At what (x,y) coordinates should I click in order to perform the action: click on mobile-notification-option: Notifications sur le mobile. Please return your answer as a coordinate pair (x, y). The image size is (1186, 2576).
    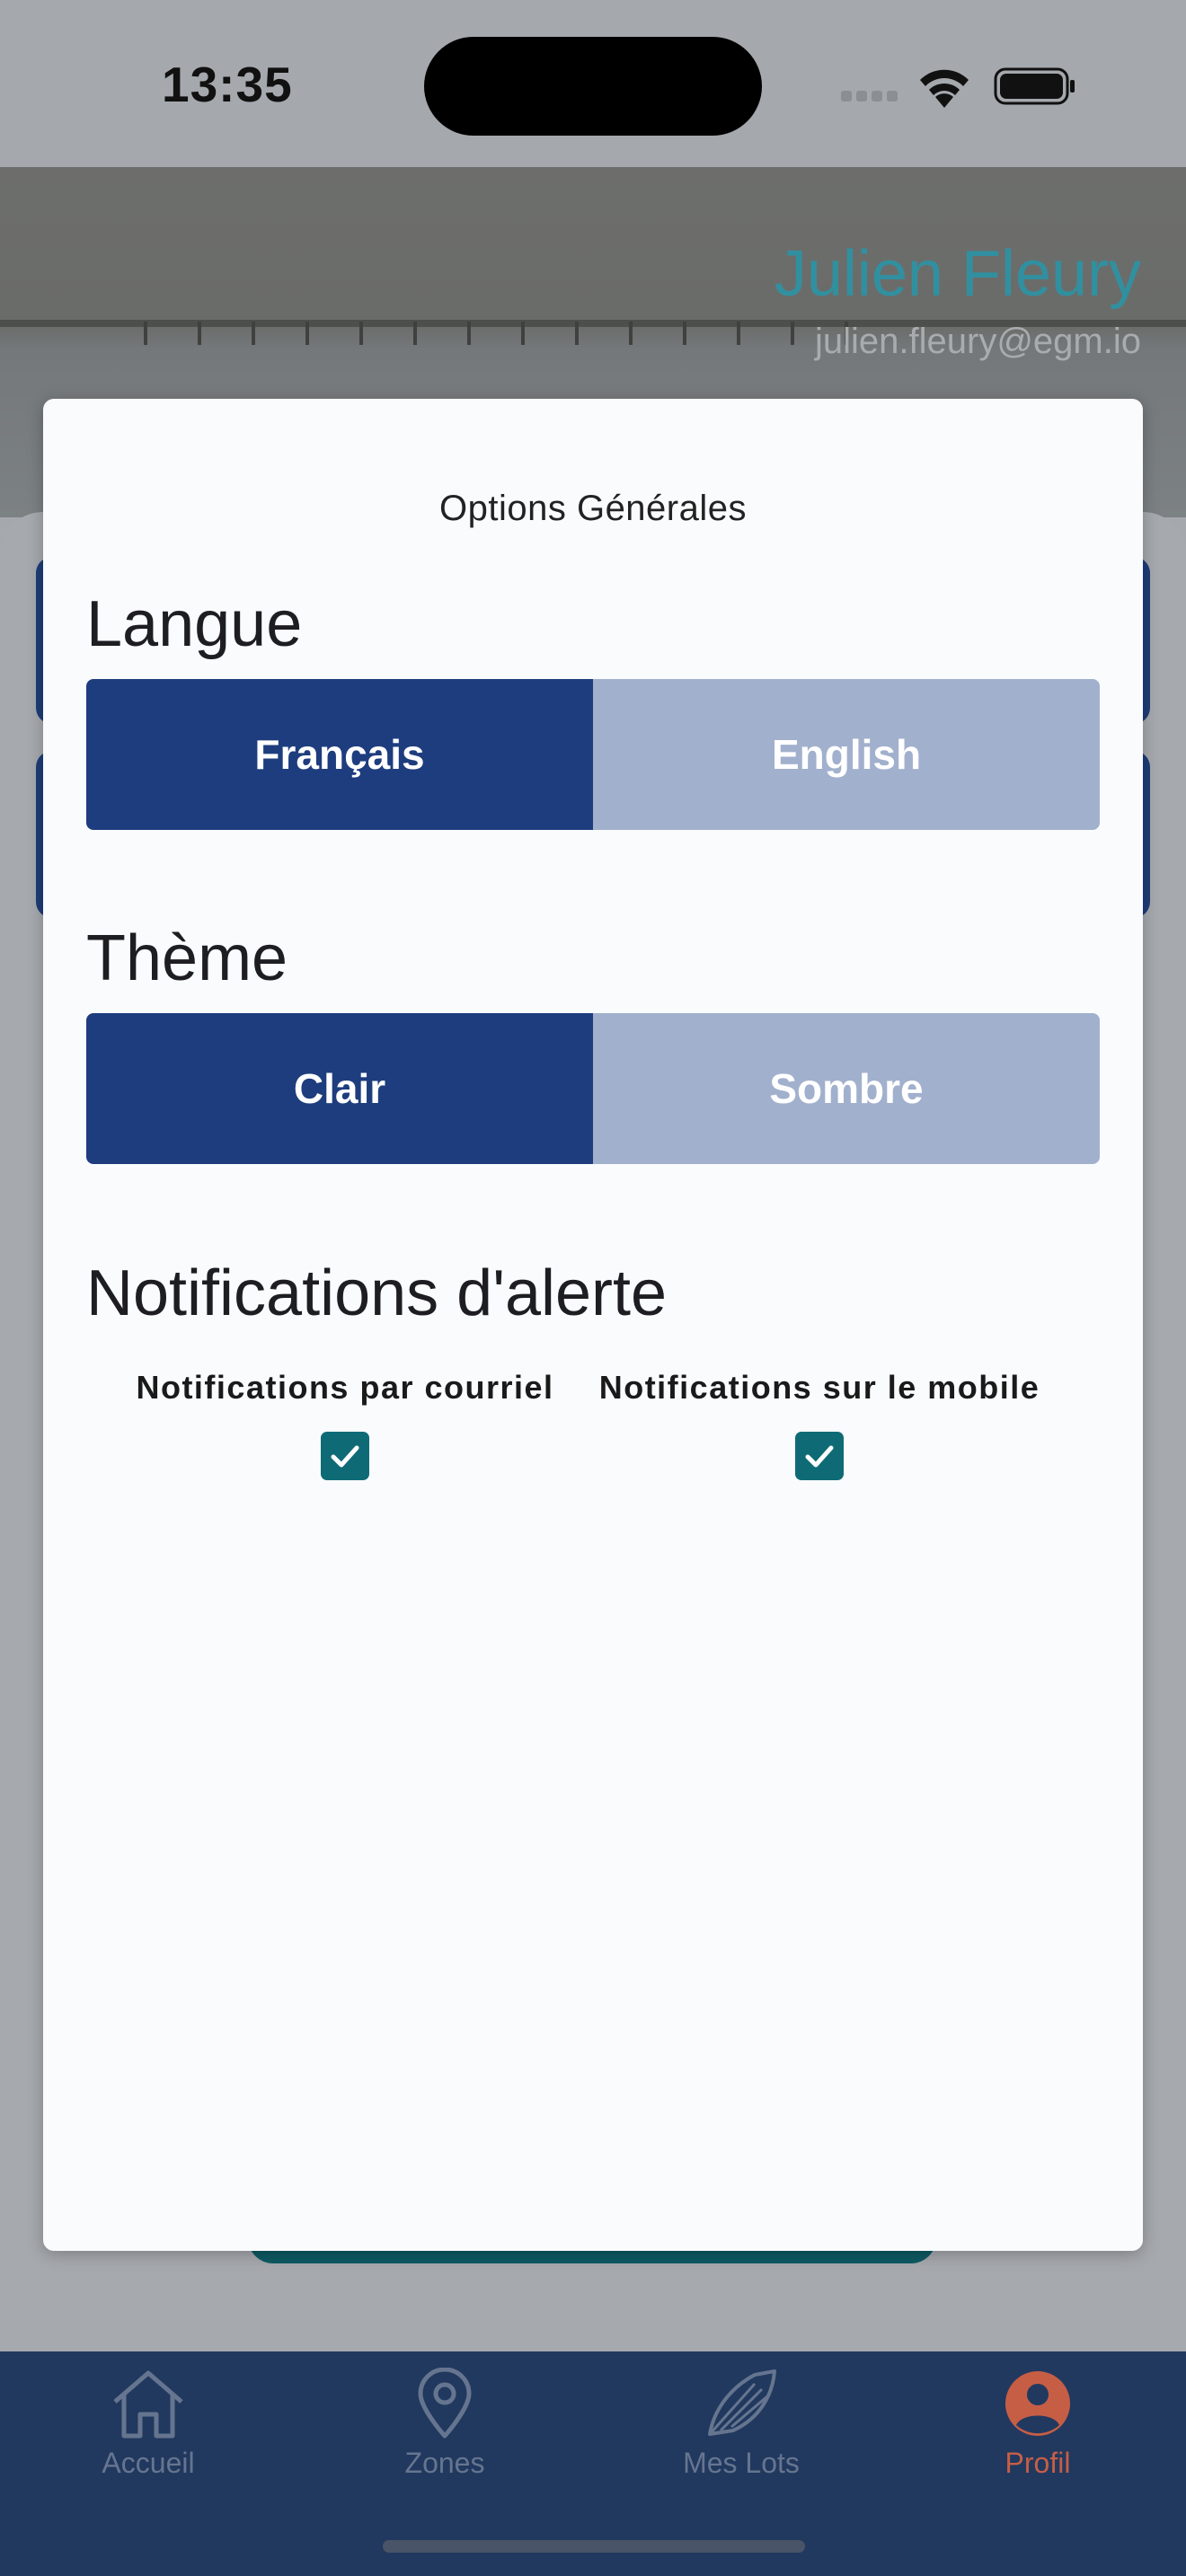
    Looking at the image, I should click on (819, 1424).